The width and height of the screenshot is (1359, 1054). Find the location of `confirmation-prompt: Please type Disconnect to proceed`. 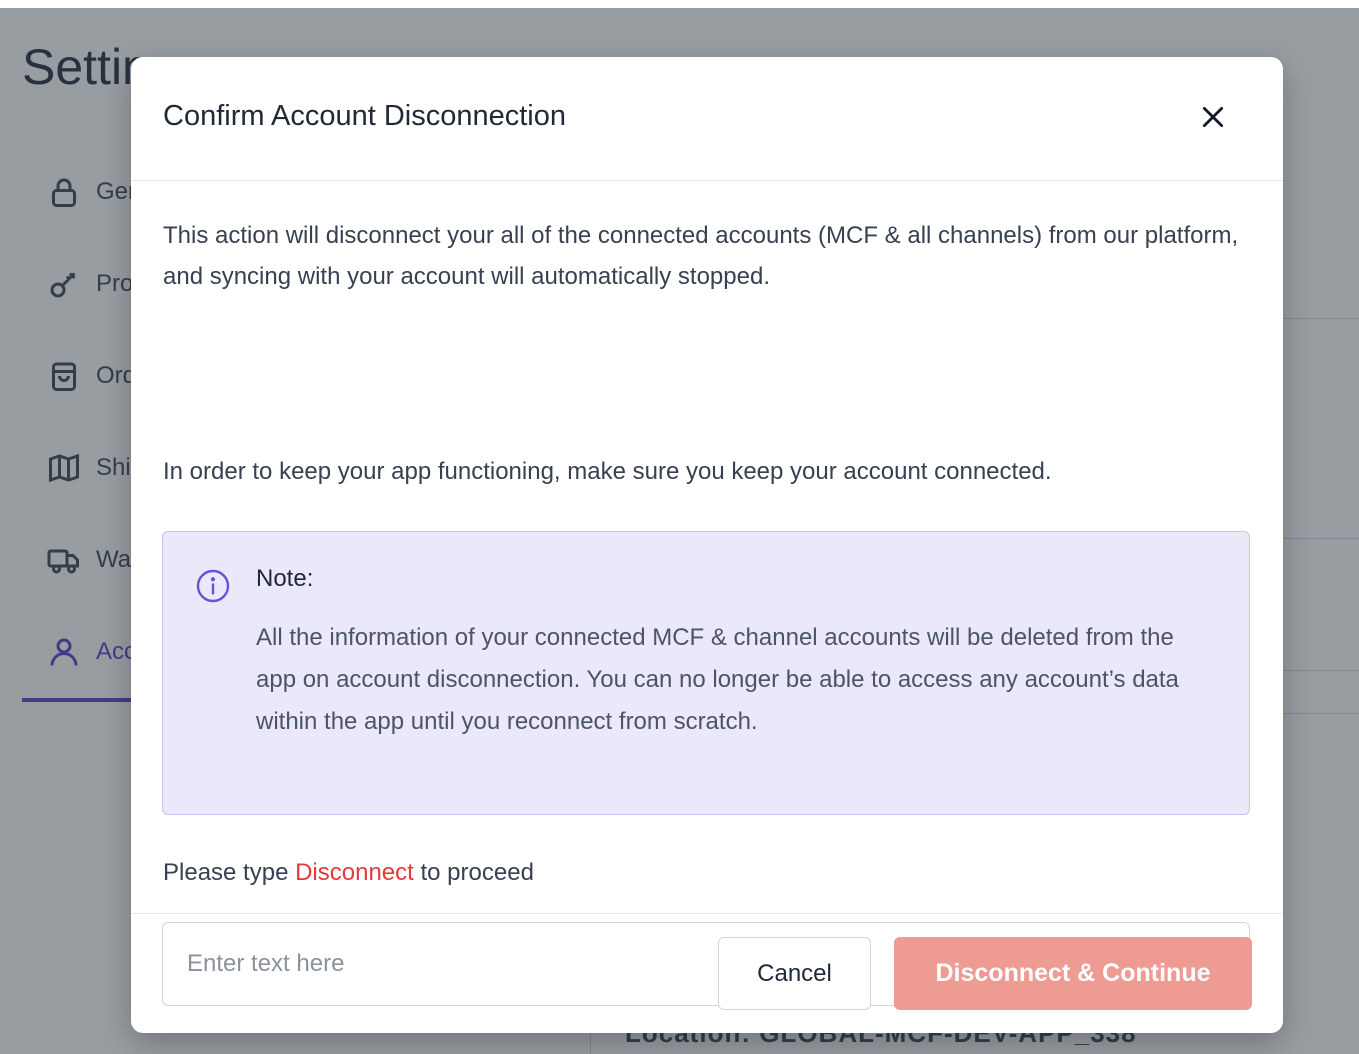

confirmation-prompt: Please type Disconnect to proceed is located at coordinates (348, 873).